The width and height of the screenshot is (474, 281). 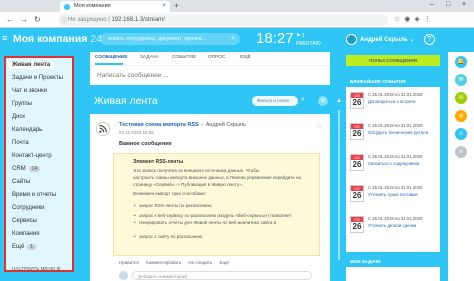 I want to click on post-actions: Нравится Комментировать Не следить Ещё, so click(x=177, y=262).